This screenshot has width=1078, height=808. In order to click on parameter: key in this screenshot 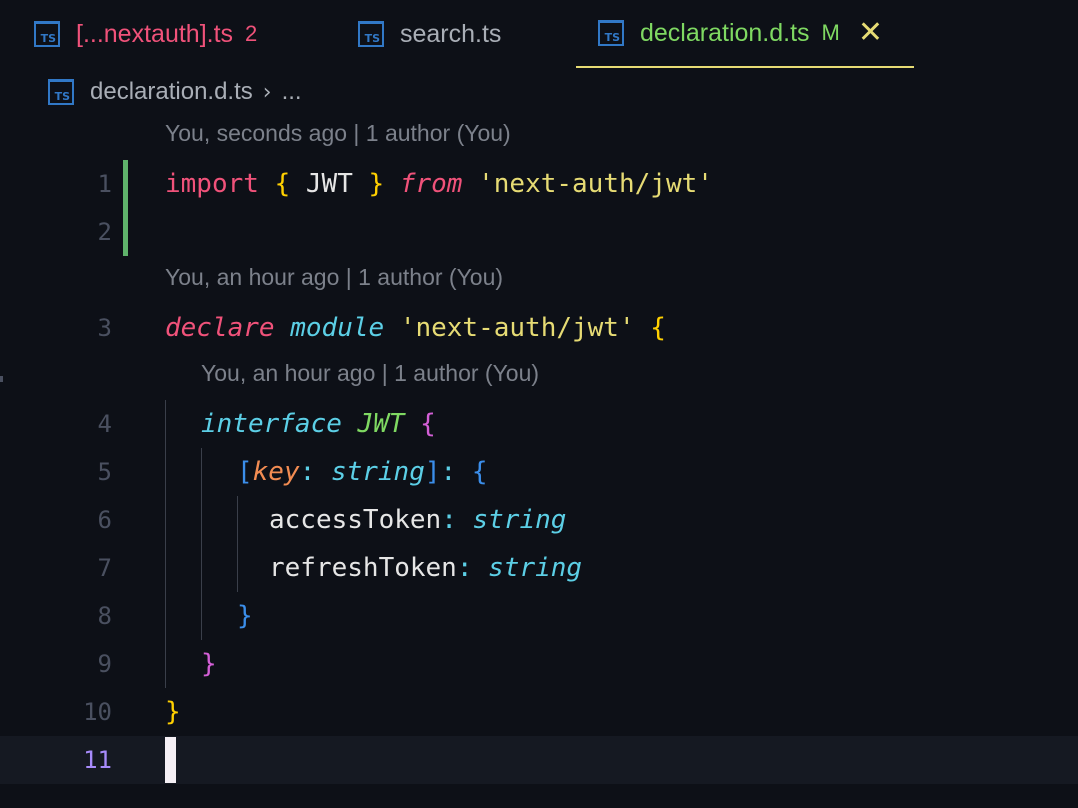, I will do `click(276, 472)`.